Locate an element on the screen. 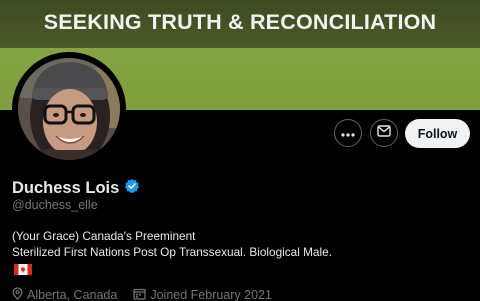 The width and height of the screenshot is (480, 301). avatar-photo is located at coordinates (69, 109).